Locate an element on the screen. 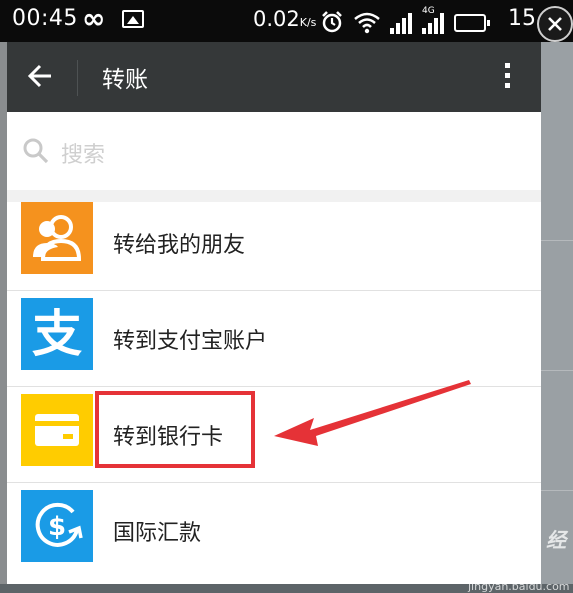 Image resolution: width=573 pixels, height=593 pixels. status-bar: 00:45 ∞ 0.02K/s 4G 15 is located at coordinates (286, 21).